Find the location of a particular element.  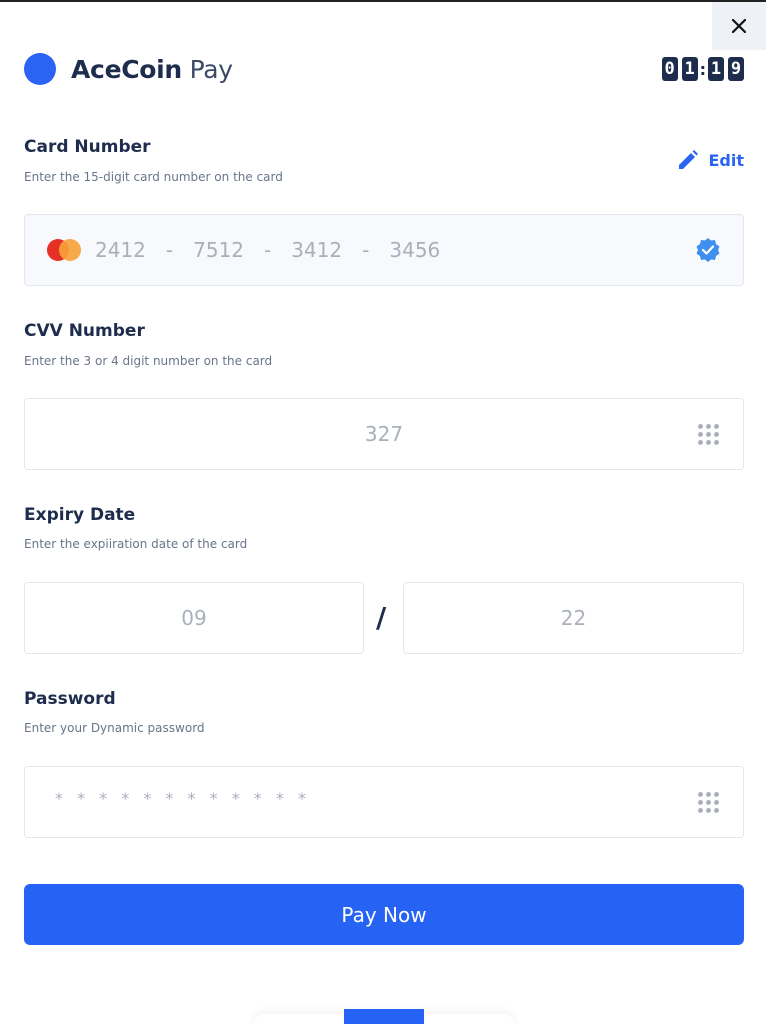

brand-name-light: Pay is located at coordinates (211, 69).